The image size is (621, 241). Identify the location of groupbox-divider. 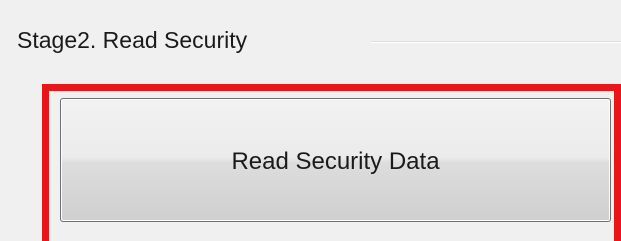
(496, 42).